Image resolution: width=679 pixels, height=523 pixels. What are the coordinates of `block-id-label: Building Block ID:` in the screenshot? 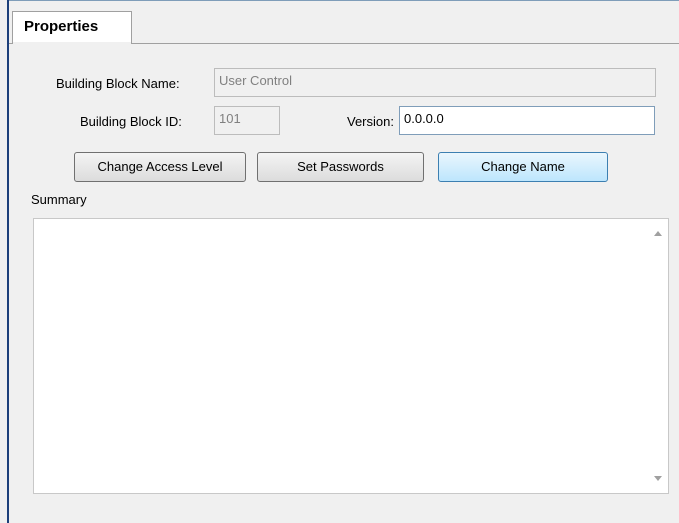 It's located at (131, 121).